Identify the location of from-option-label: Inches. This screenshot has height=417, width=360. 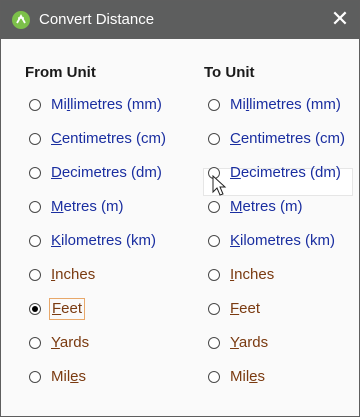
(73, 275).